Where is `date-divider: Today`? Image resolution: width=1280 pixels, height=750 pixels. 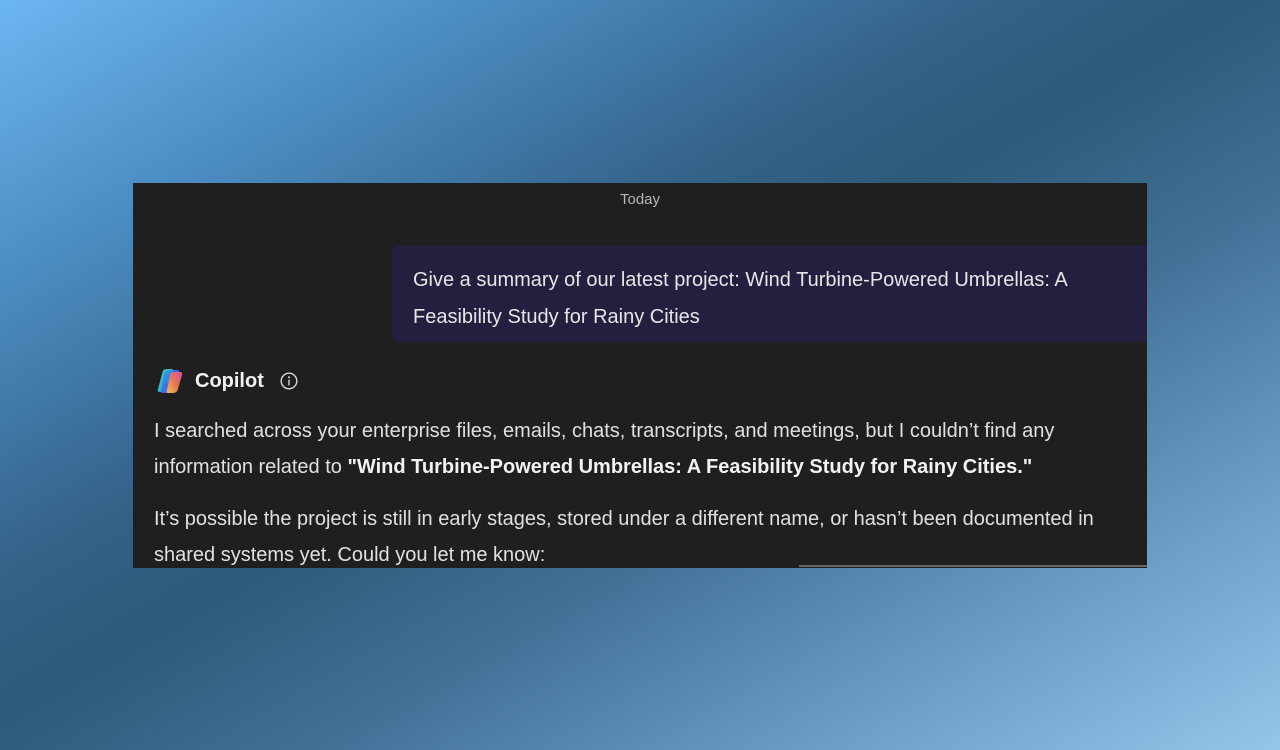 date-divider: Today is located at coordinates (640, 199).